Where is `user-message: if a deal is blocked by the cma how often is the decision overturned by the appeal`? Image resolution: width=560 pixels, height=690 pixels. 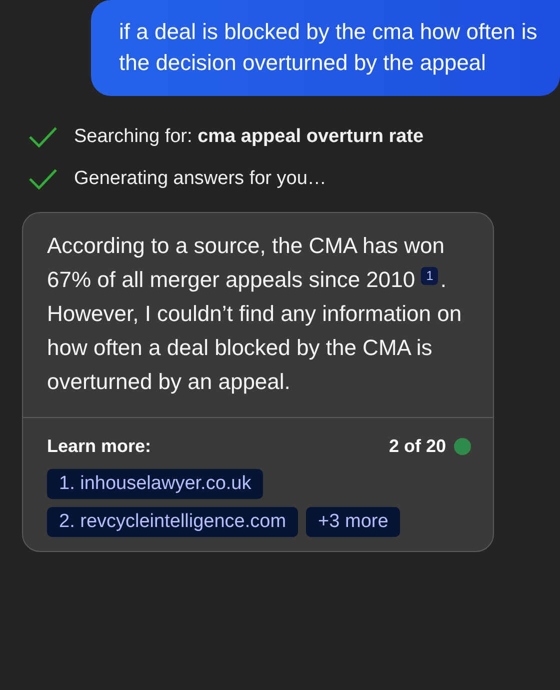
user-message: if a deal is blocked by the cma how often is the decision overturned by the appeal is located at coordinates (325, 48).